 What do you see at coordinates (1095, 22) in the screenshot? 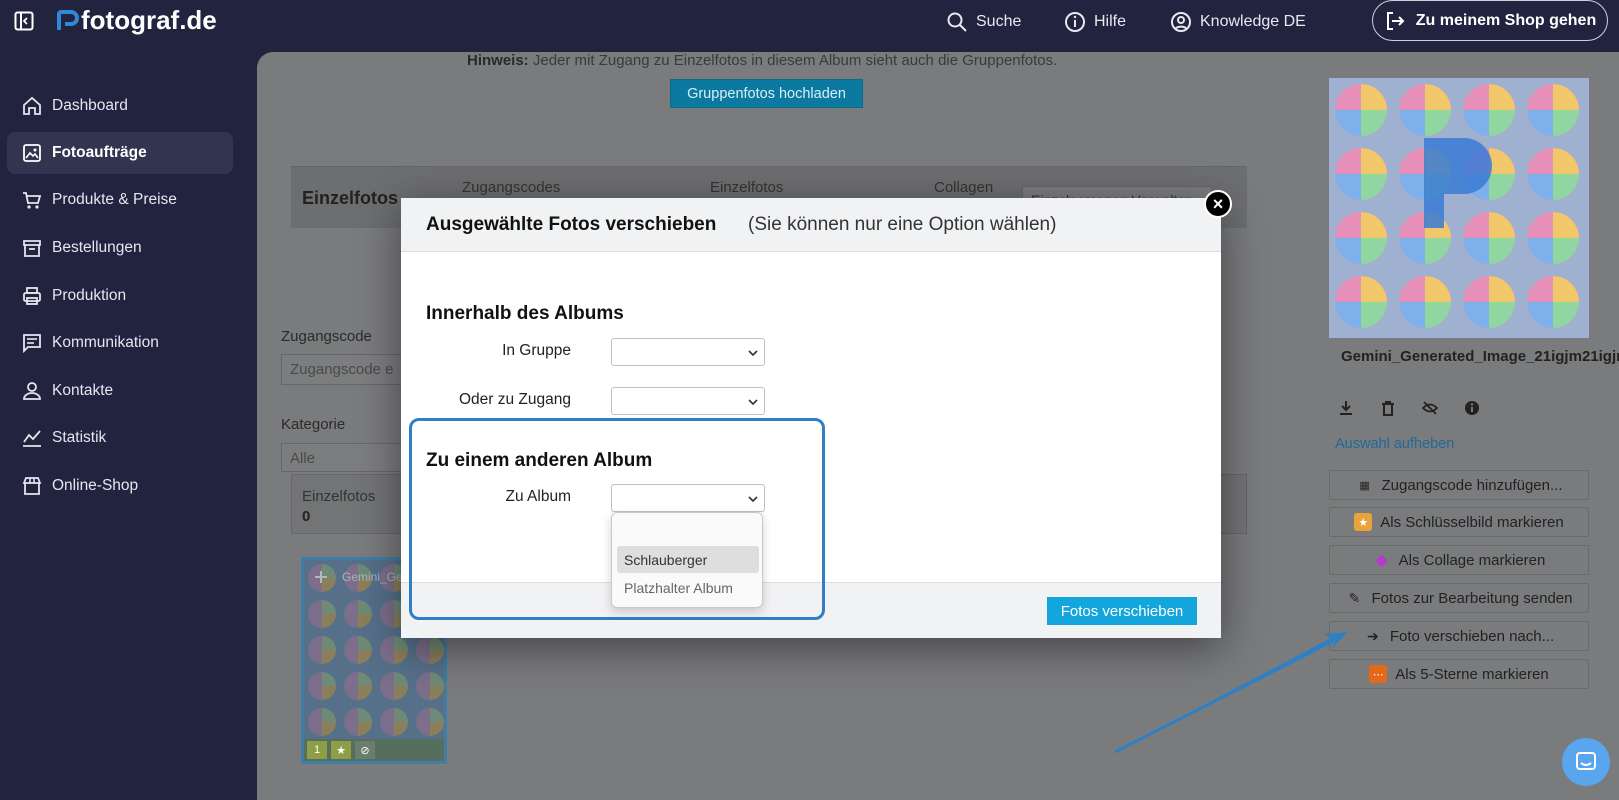
I see `help-link: Hilfe` at bounding box center [1095, 22].